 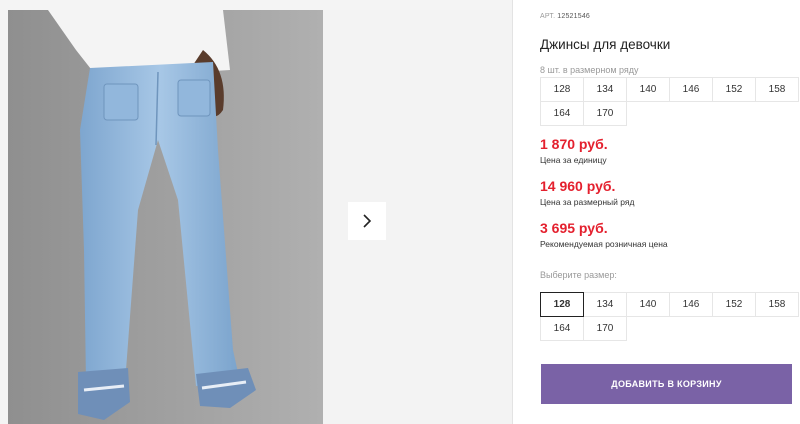 I want to click on article-label: АРТ., so click(x=548, y=16).